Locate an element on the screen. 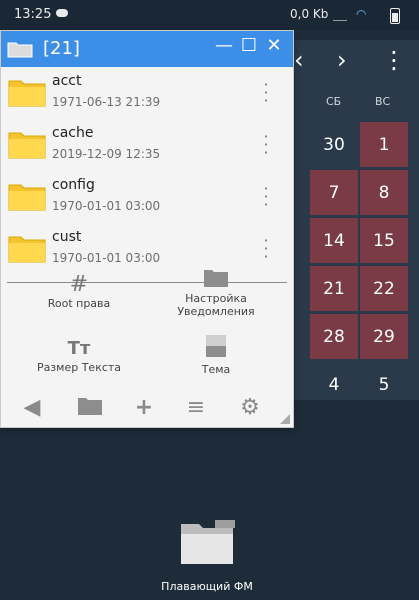 Image resolution: width=419 pixels, height=600 pixels. menu-icon: ≡ is located at coordinates (196, 407).